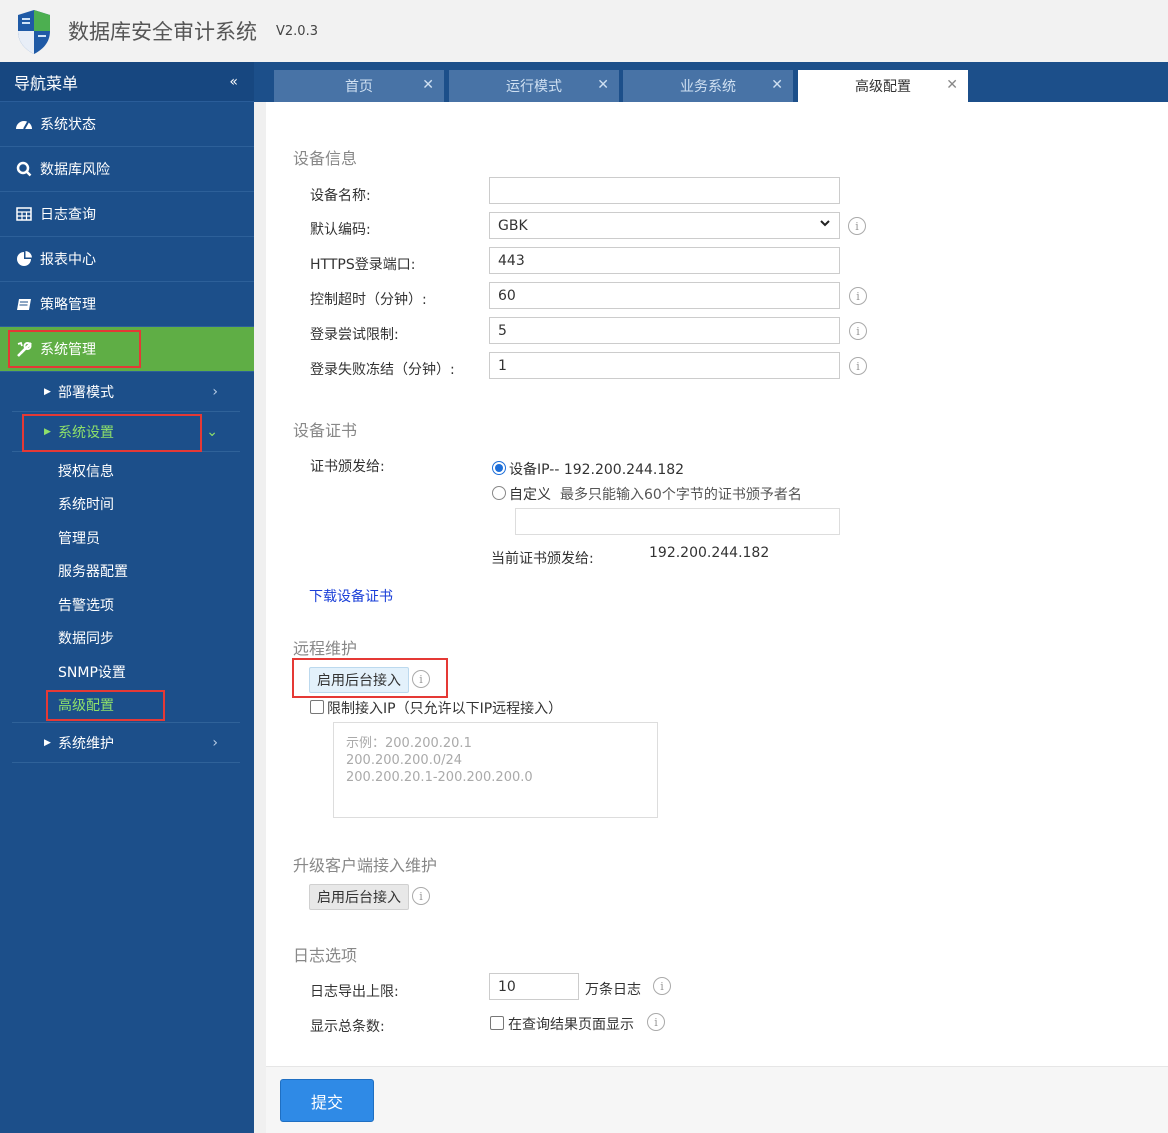 The width and height of the screenshot is (1168, 1133). I want to click on submenu-label: 部署模式, so click(86, 392).